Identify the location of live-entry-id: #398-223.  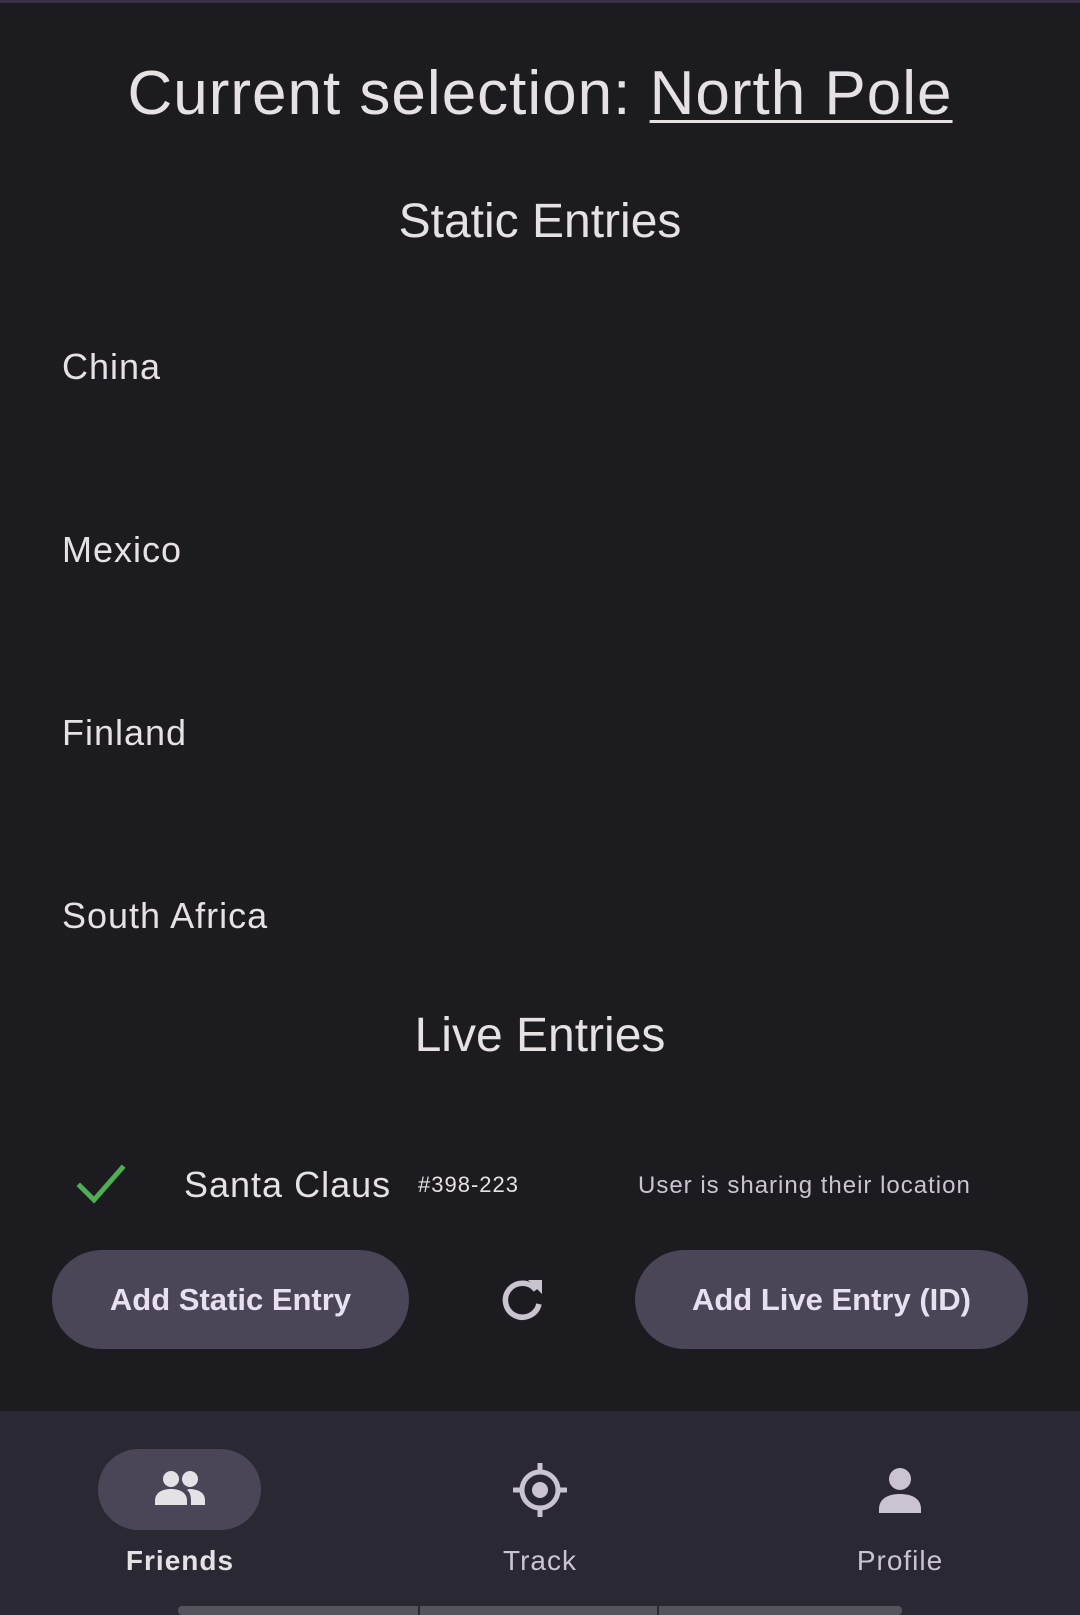
(468, 1184).